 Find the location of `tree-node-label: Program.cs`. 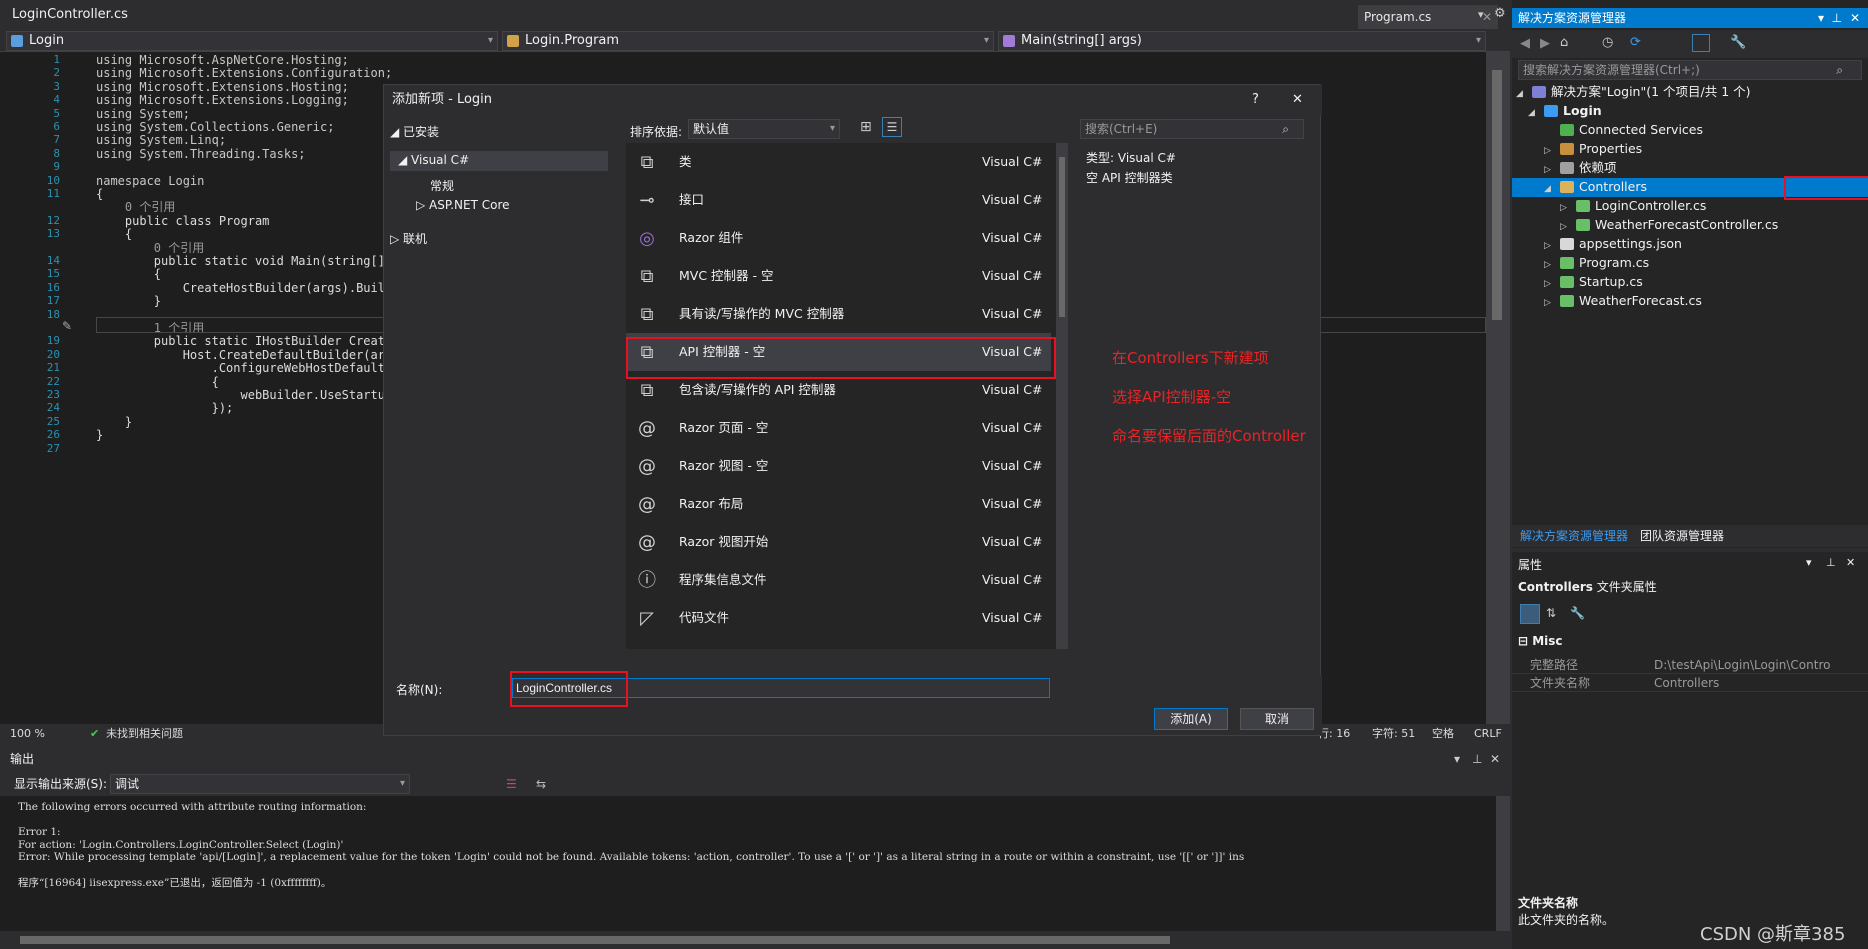

tree-node-label: Program.cs is located at coordinates (1614, 262).